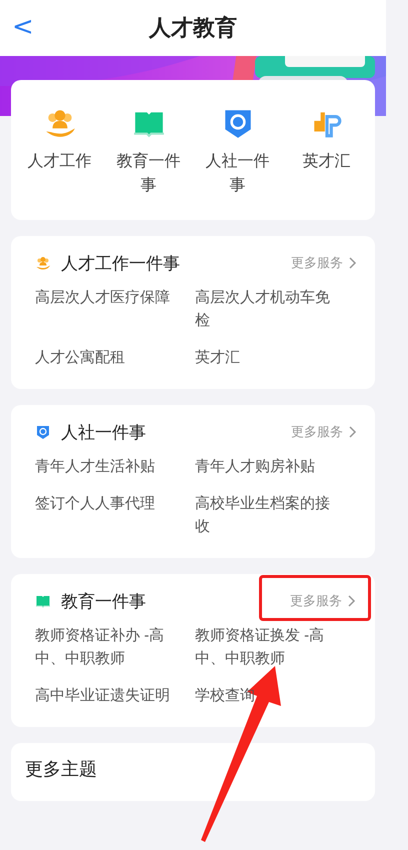  I want to click on service-item: 高校毕业生档案的接收, so click(262, 515).